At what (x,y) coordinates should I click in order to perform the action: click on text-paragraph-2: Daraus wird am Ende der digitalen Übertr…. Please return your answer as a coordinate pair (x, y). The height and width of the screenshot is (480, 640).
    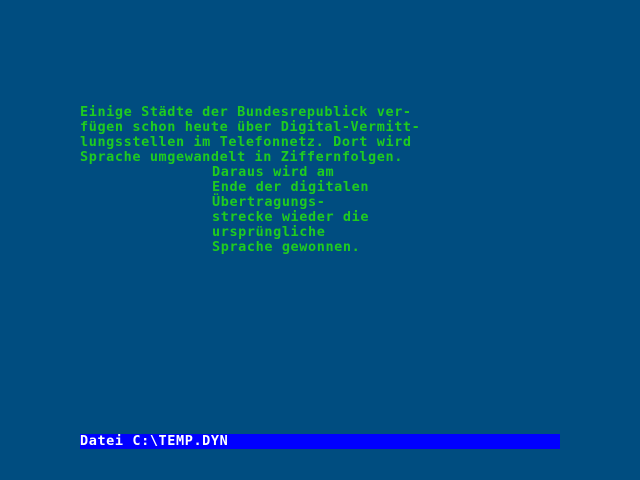
    Looking at the image, I should click on (291, 209).